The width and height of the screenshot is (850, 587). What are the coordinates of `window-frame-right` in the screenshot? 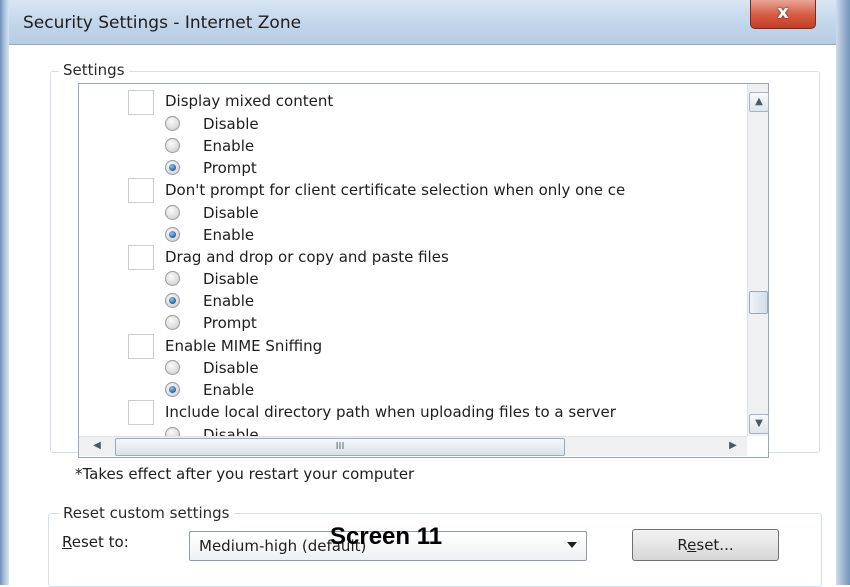 It's located at (843, 292).